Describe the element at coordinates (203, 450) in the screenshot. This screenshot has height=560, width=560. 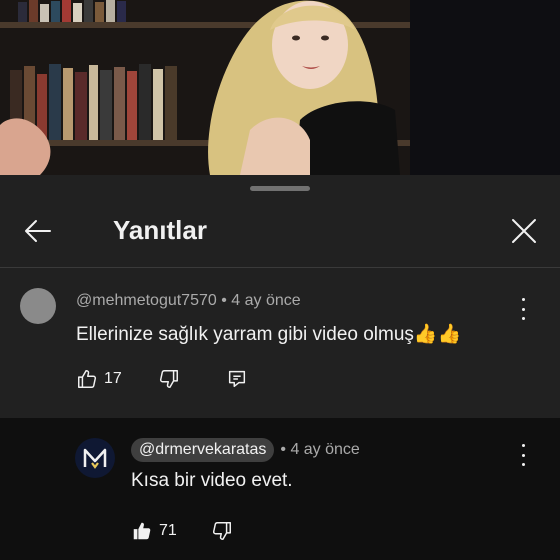
I see `reply-author: @drmervekaratas` at that location.